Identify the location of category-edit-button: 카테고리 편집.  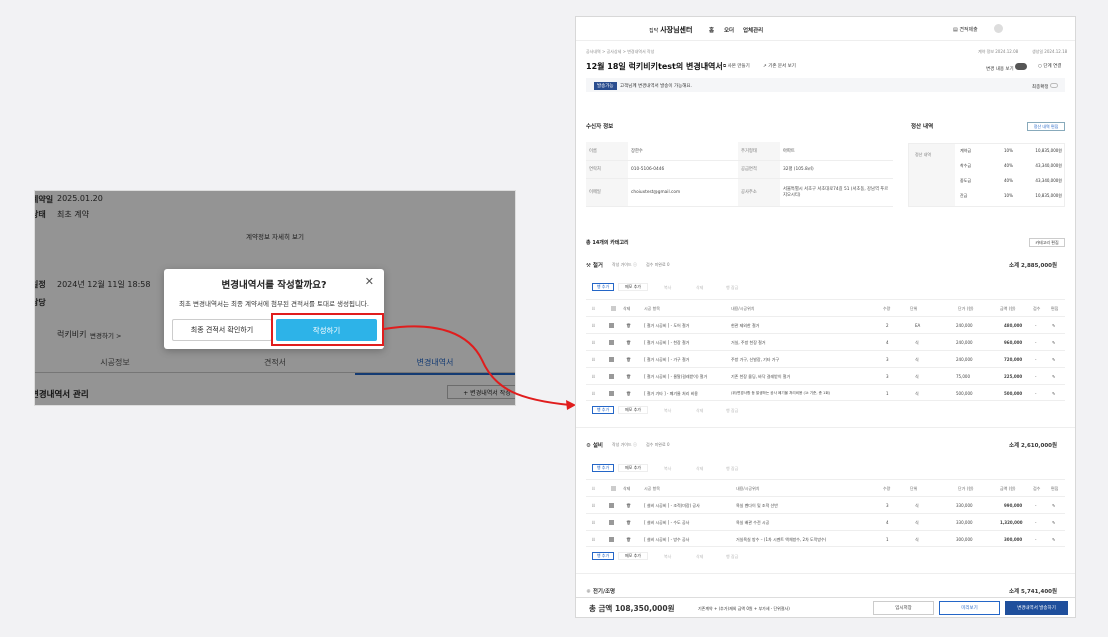
(1047, 242).